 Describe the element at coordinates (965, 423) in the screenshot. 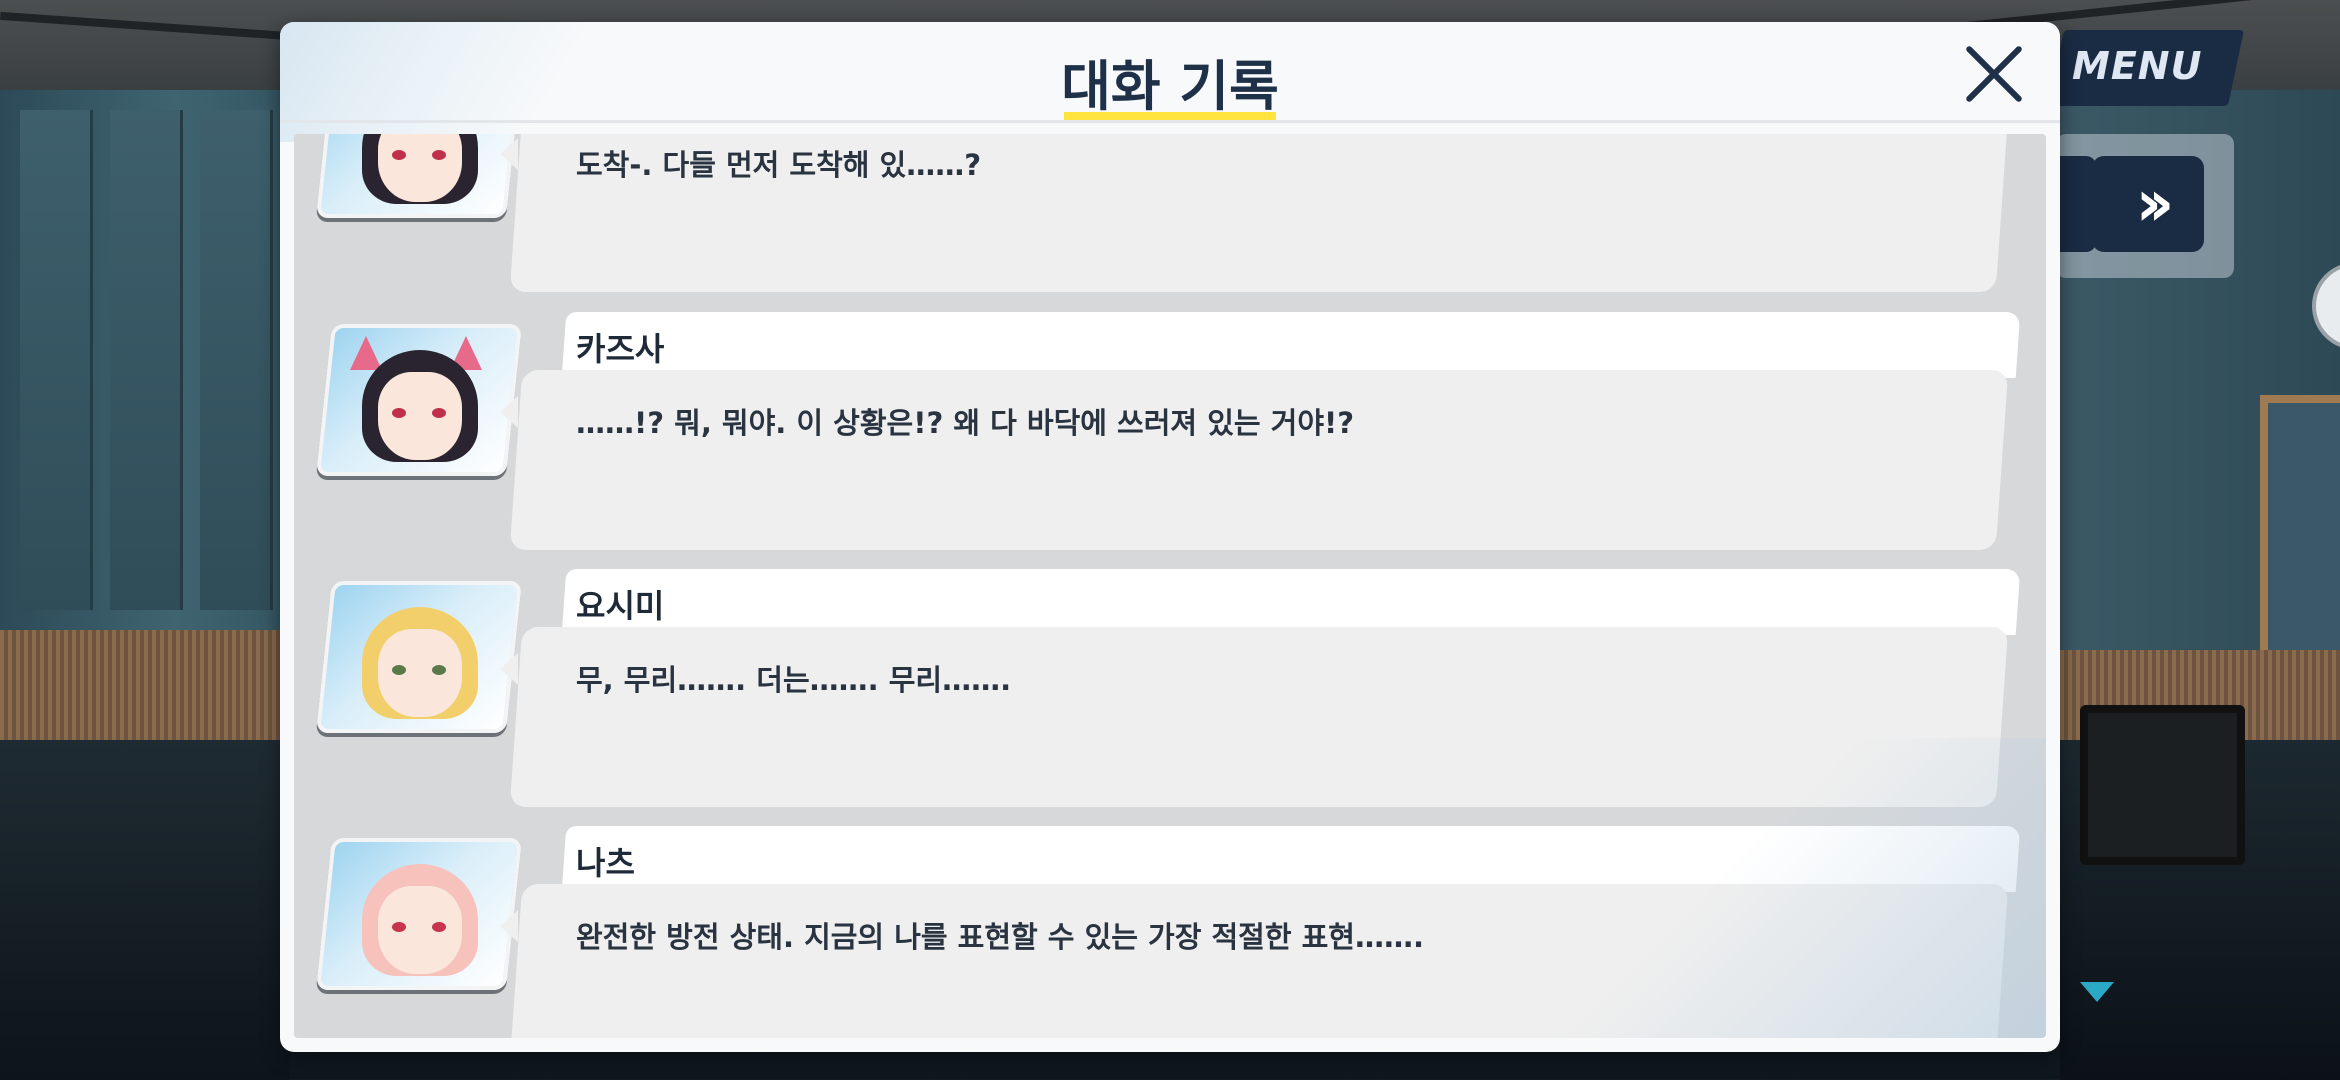

I see `dialogue-text: ……!? 뭐, 뭐야. 이 상황은!? 왜 다 바닥에 쓰러져 있는 거야!?` at that location.